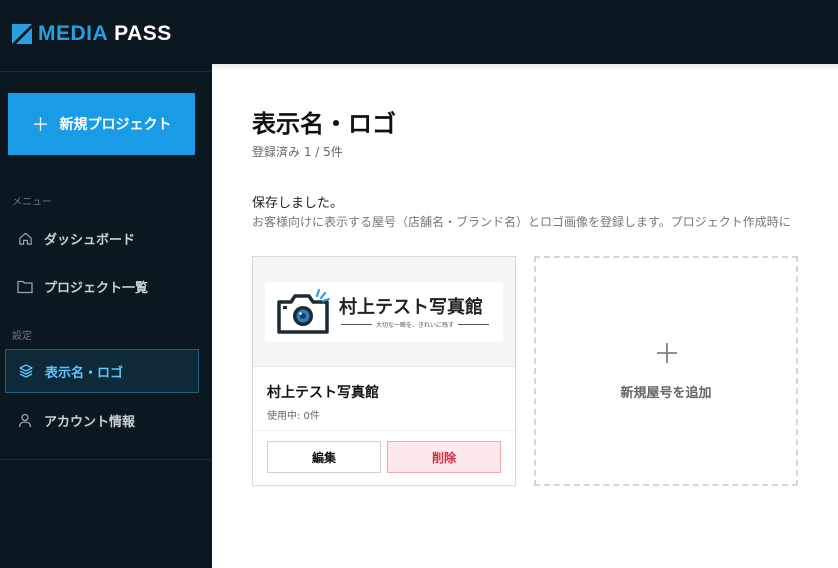  I want to click on menu-section-label: メニュー, so click(32, 202).